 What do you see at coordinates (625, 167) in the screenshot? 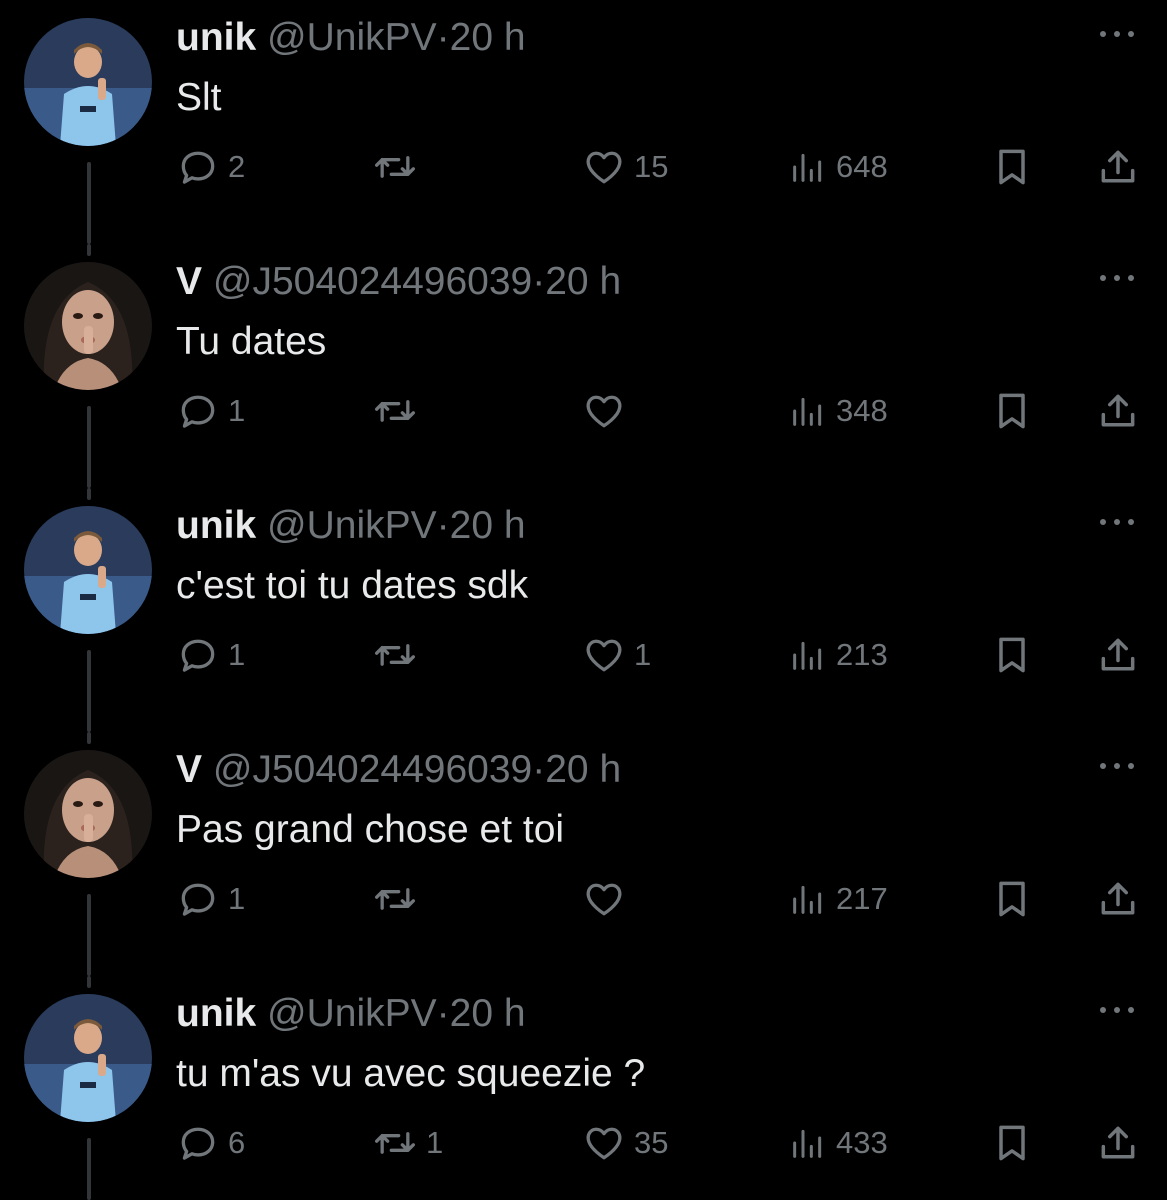
I see `like-button: 15` at bounding box center [625, 167].